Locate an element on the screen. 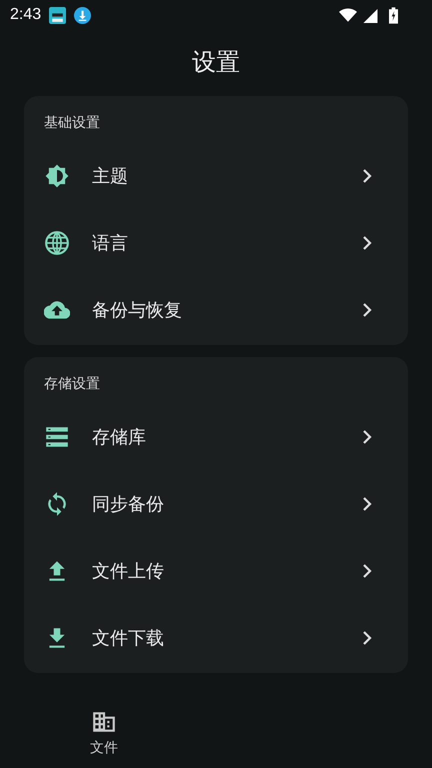 Image resolution: width=432 pixels, height=768 pixels. app-notification-icon is located at coordinates (57, 15).